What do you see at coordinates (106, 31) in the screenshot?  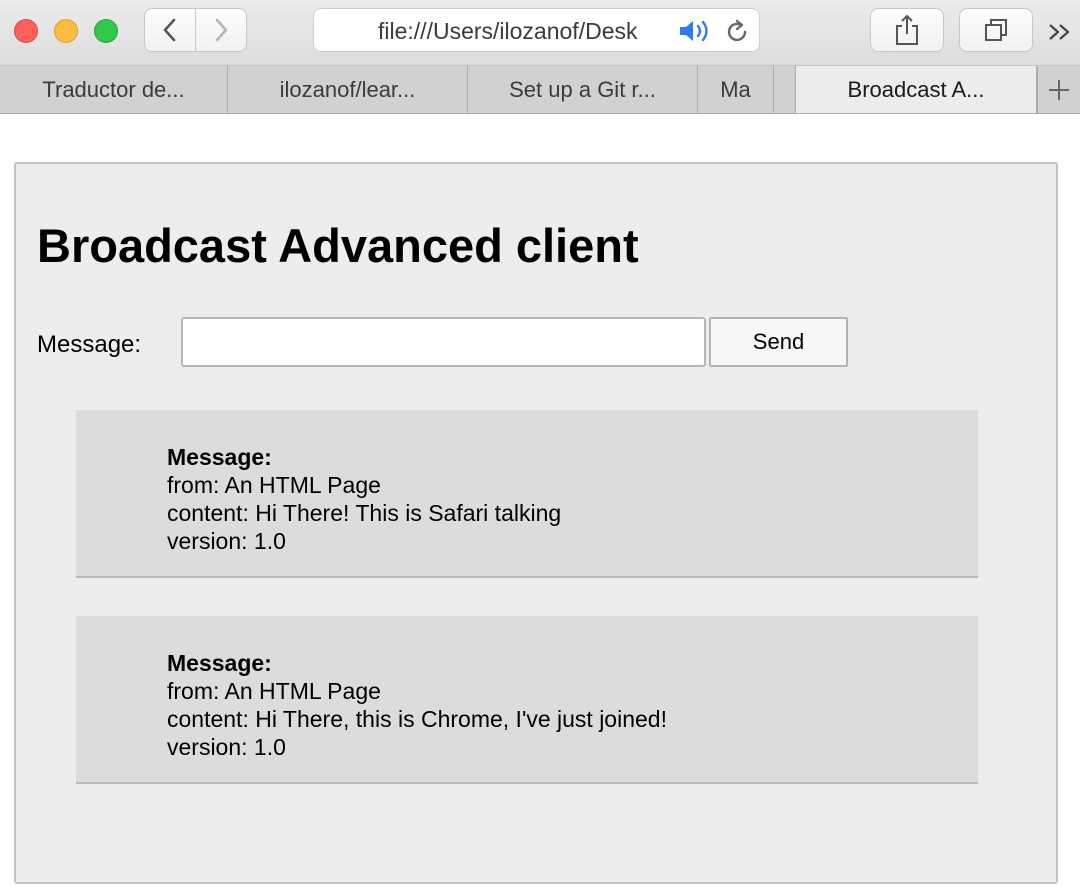 I see `zoom-window-button` at bounding box center [106, 31].